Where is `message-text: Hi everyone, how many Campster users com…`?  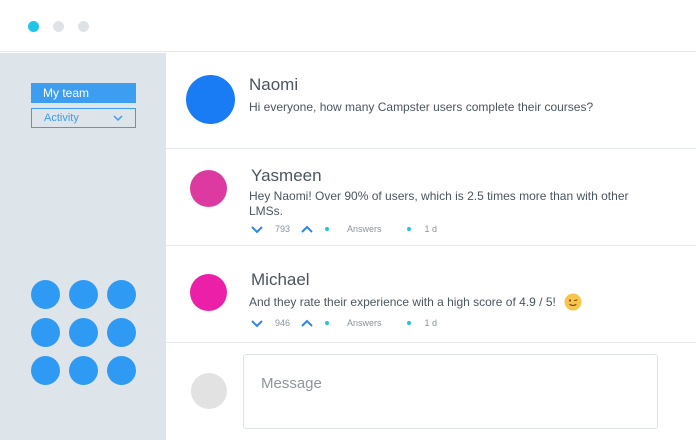 message-text: Hi everyone, how many Campster users com… is located at coordinates (421, 107).